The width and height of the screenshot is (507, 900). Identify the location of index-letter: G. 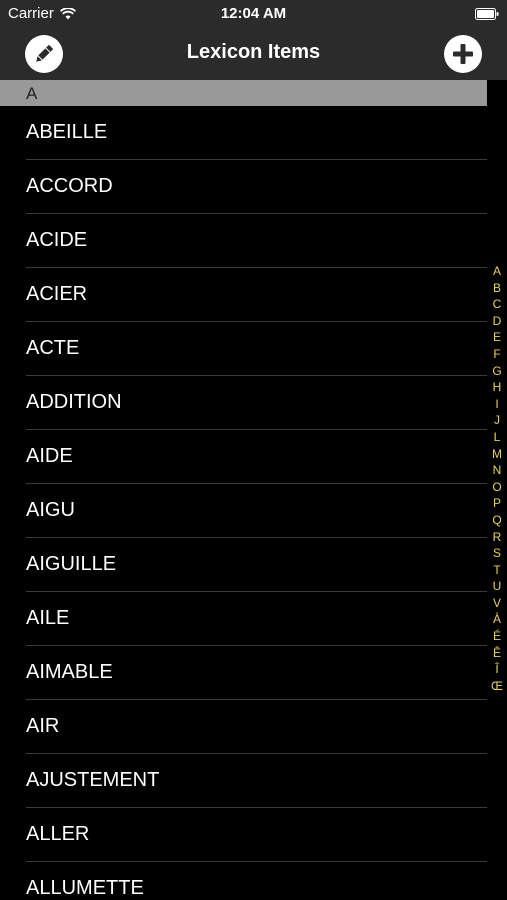
(496, 371).